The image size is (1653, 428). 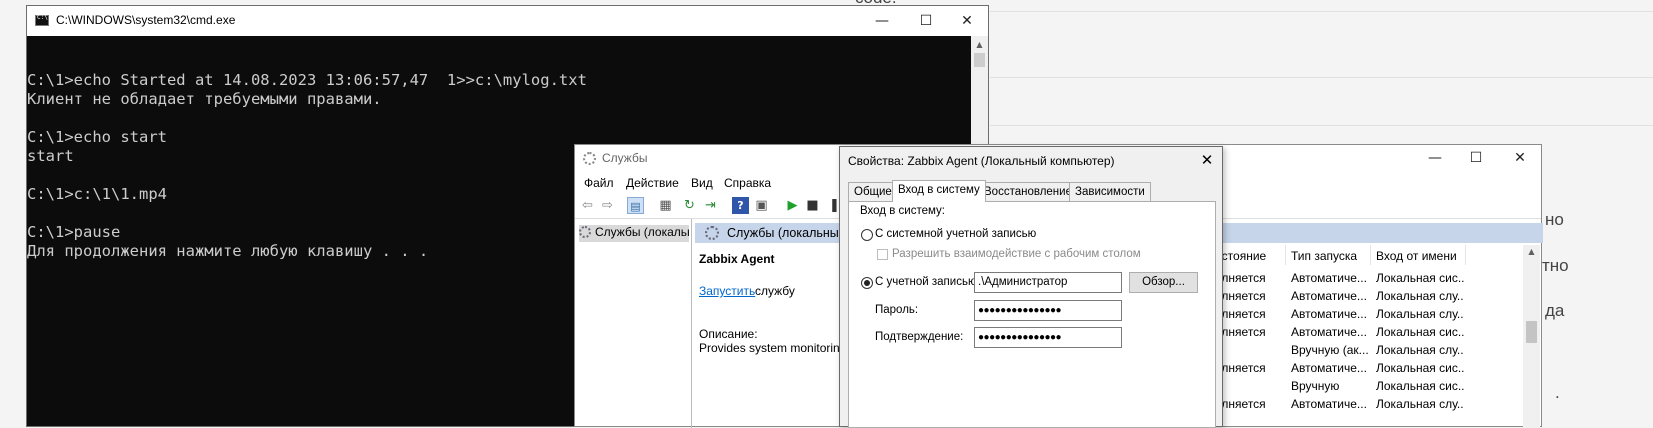 I want to click on cmd-window-title: C:\WINDOWS\system32\cmd.exe, so click(x=146, y=20).